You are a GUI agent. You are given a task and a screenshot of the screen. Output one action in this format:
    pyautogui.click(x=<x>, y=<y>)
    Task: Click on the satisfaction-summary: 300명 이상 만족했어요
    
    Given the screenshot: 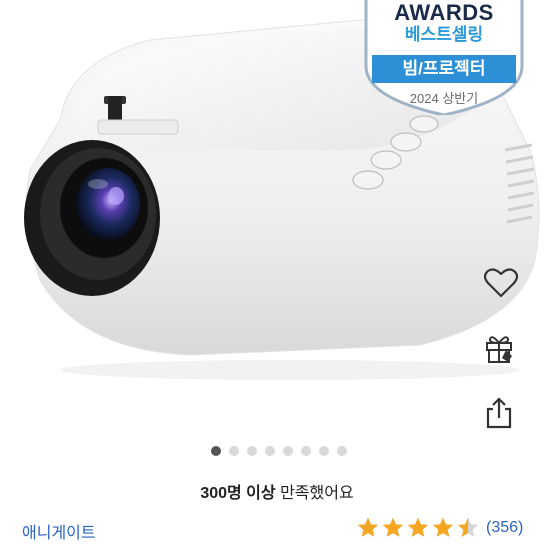 What is the action you would take?
    pyautogui.click(x=277, y=491)
    